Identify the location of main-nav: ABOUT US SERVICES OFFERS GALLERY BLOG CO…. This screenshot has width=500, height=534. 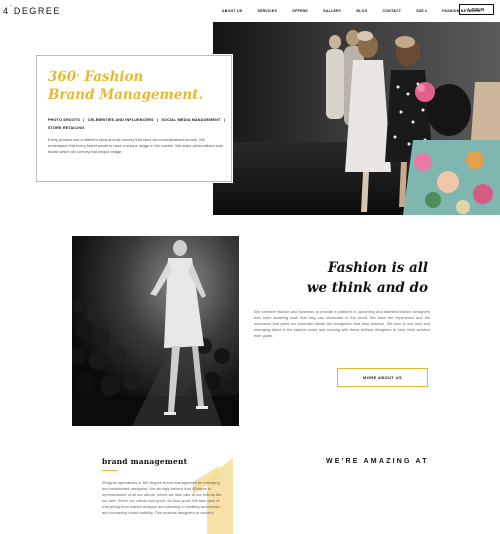
(351, 11).